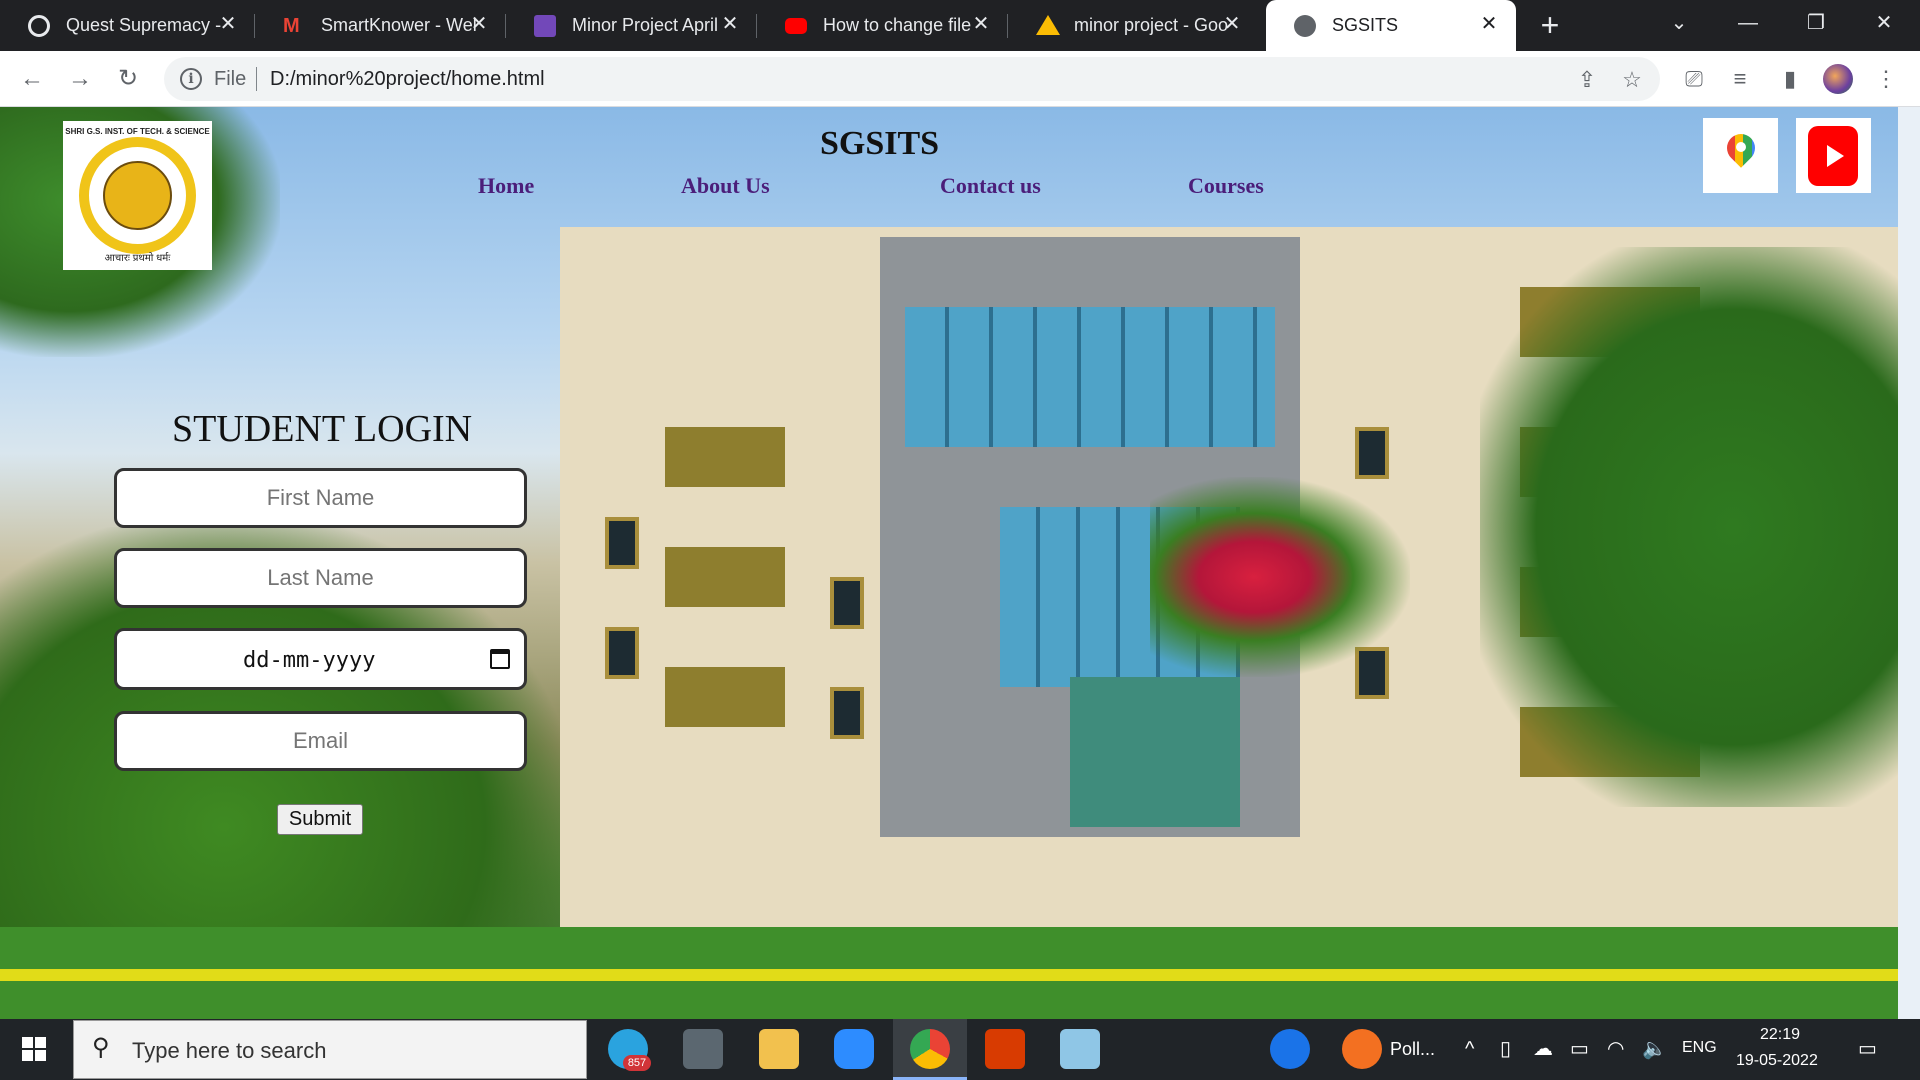 The image size is (1920, 1080). I want to click on logo-emblem, so click(137, 195).